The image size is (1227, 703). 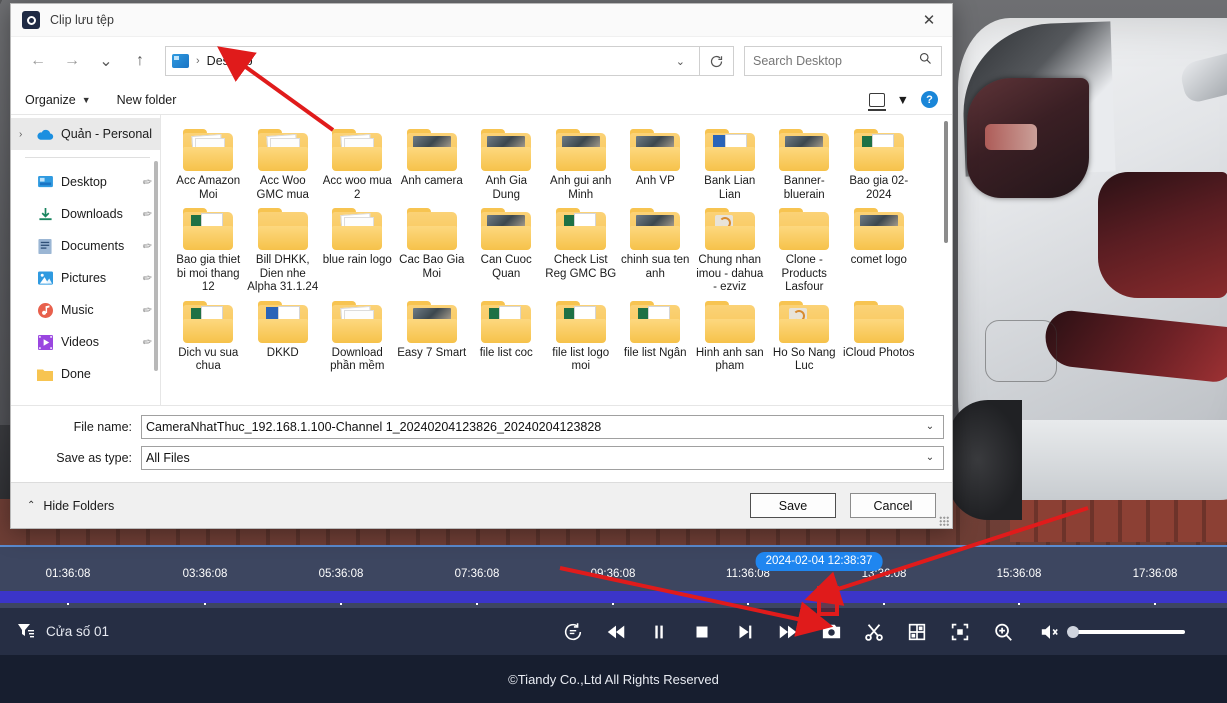 What do you see at coordinates (1028, 138) in the screenshot?
I see `car-rear-window` at bounding box center [1028, 138].